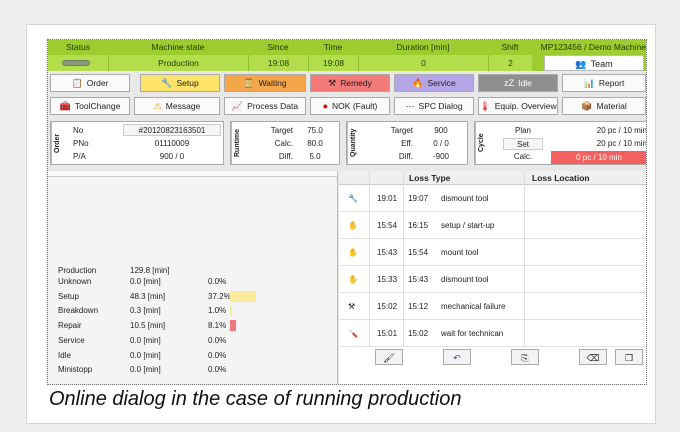  What do you see at coordinates (177, 106) in the screenshot?
I see `message-button: ⚠ Message` at bounding box center [177, 106].